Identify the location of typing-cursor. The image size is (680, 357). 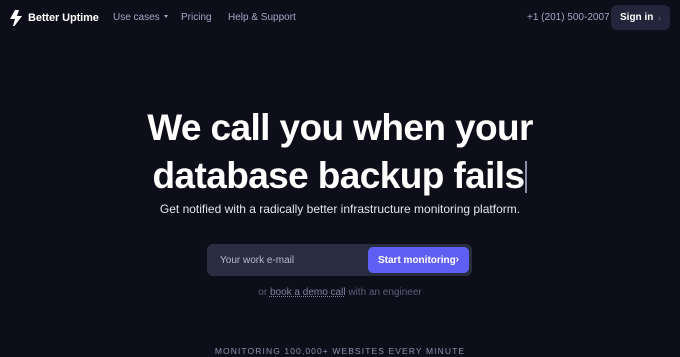
(526, 177).